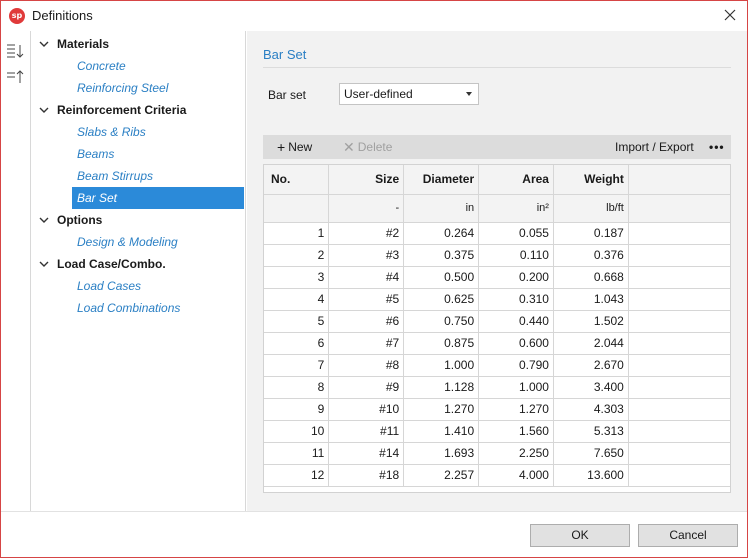  What do you see at coordinates (516, 277) in the screenshot?
I see `table-cell: 0.200` at bounding box center [516, 277].